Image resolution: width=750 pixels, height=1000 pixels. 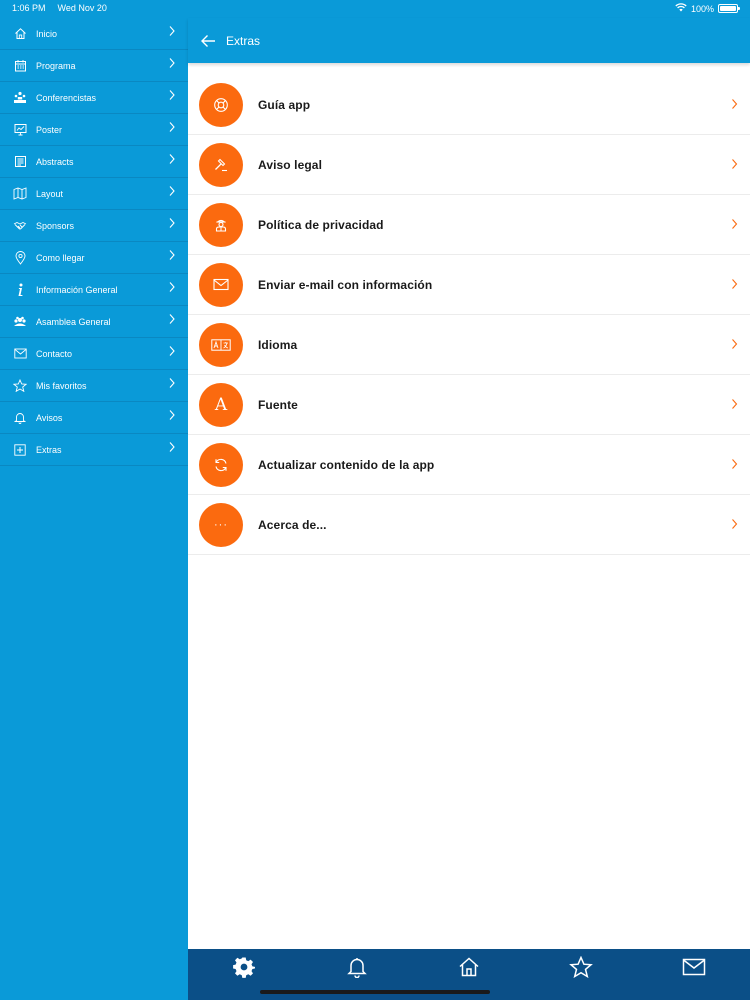 I want to click on sidebar-item-label: Información General, so click(x=77, y=289).